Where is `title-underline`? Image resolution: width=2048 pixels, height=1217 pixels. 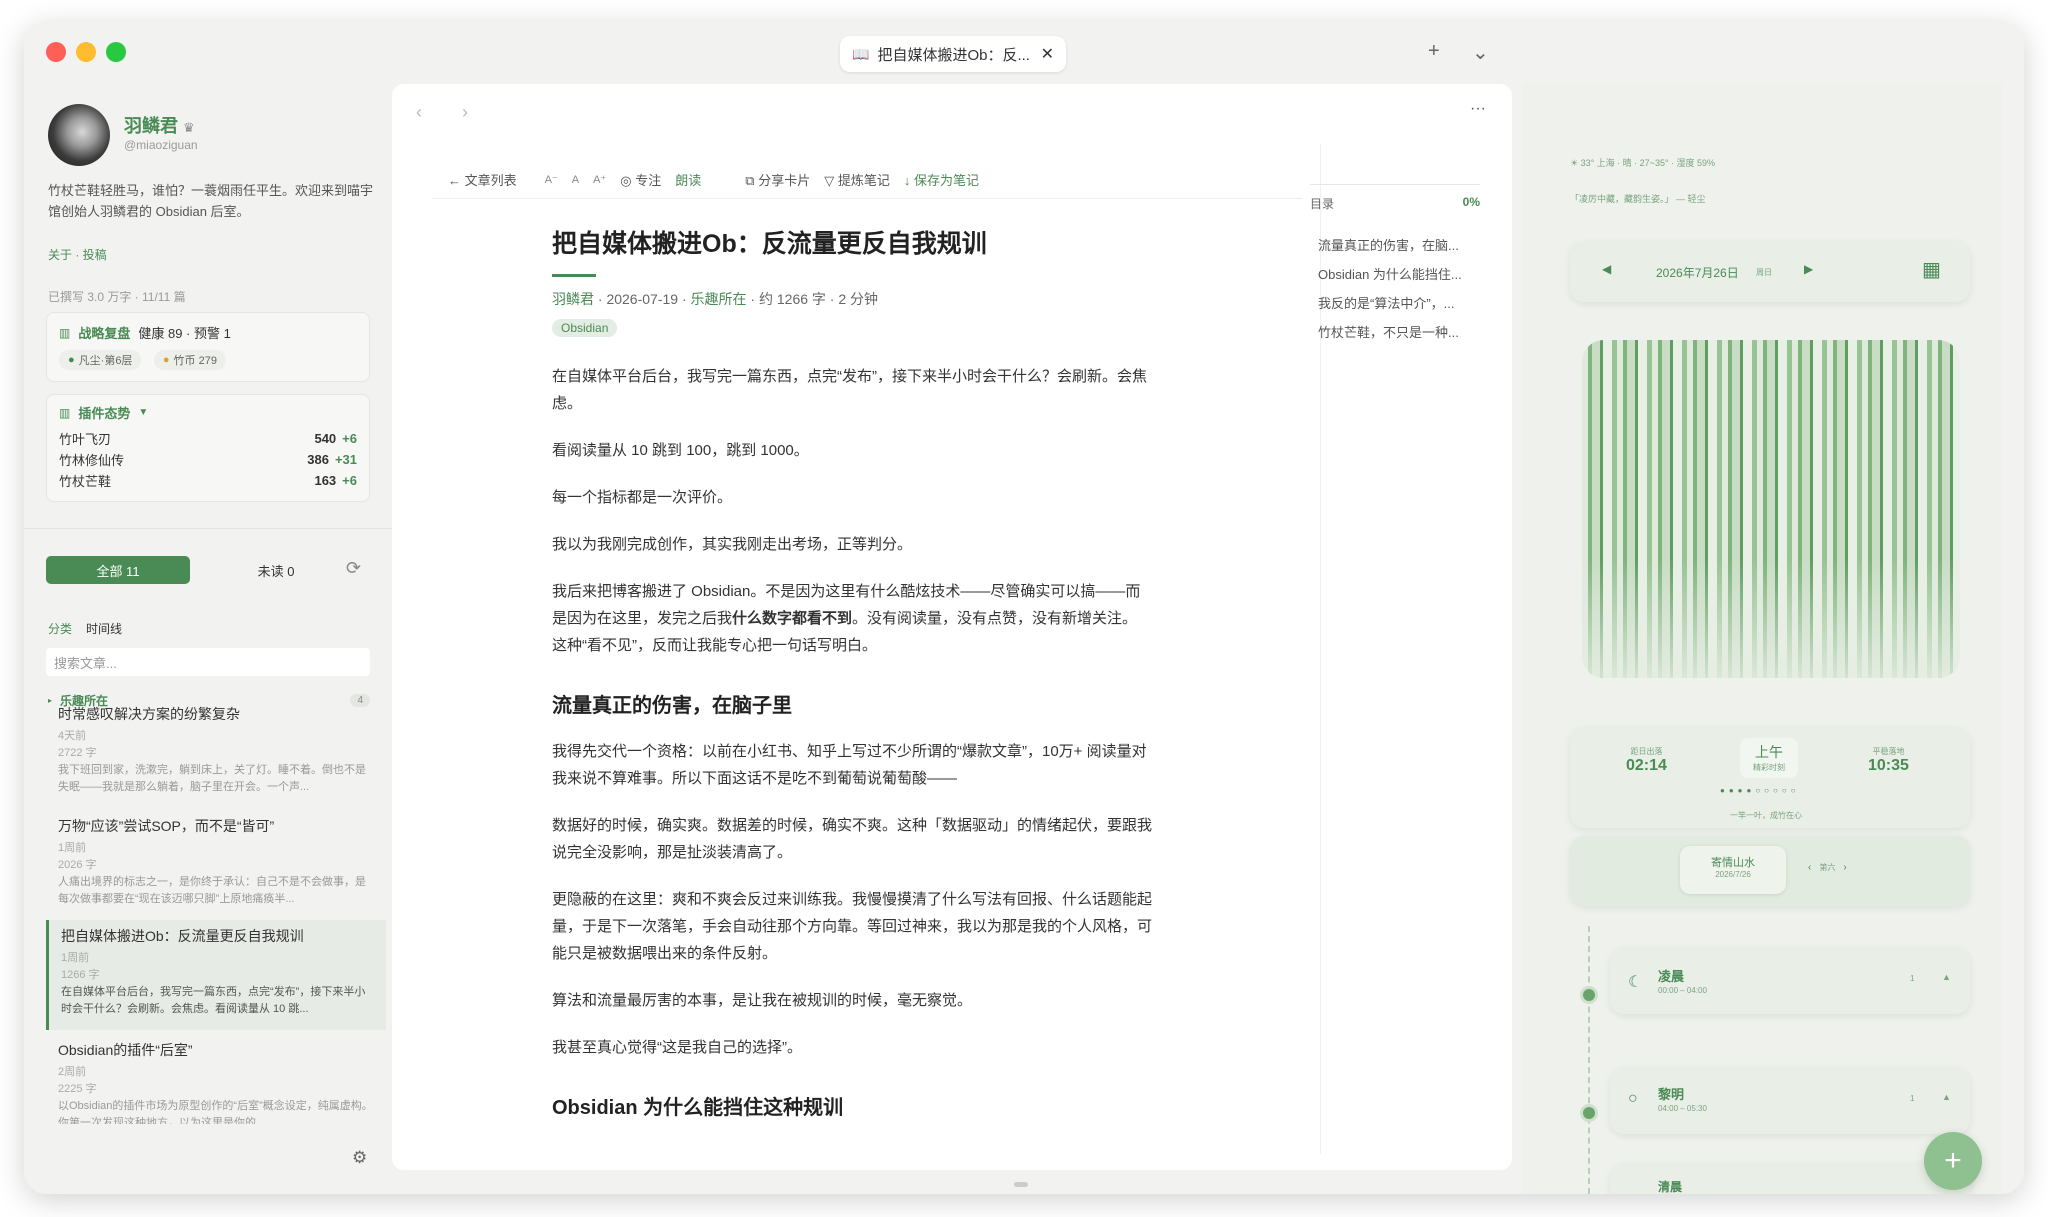
title-underline is located at coordinates (574, 275).